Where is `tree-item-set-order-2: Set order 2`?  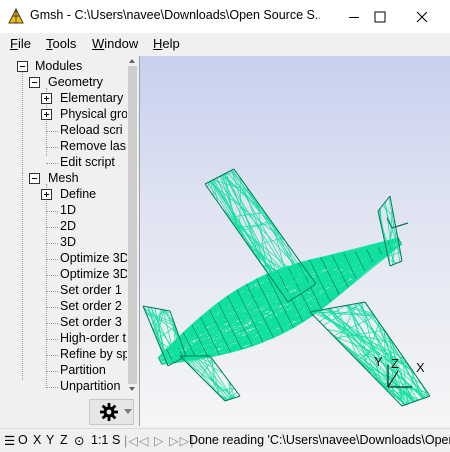
tree-item-set-order-2: Set order 2 is located at coordinates (91, 306).